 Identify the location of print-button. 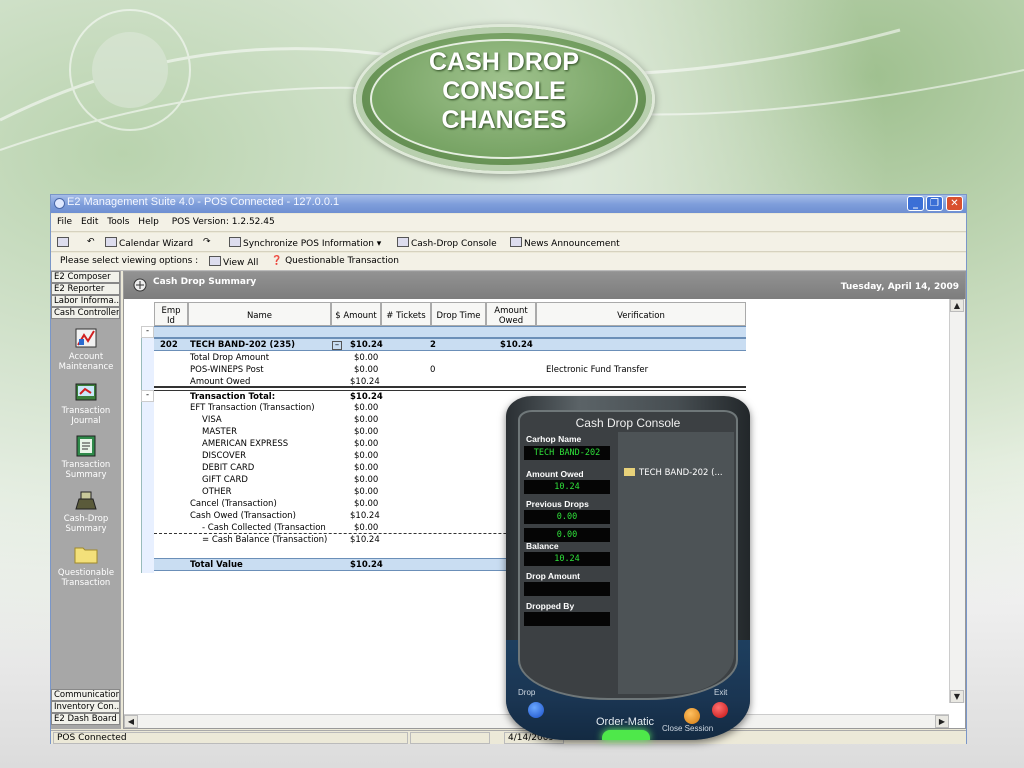
(64, 243).